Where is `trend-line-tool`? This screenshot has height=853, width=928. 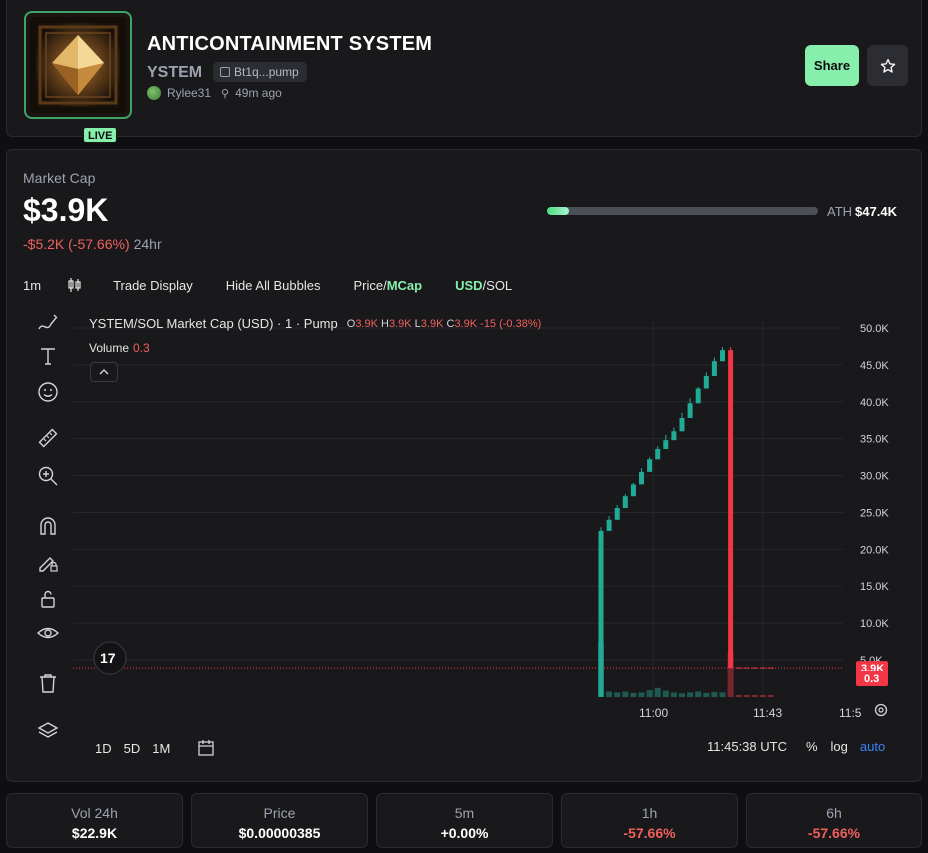
trend-line-tool is located at coordinates (48, 323).